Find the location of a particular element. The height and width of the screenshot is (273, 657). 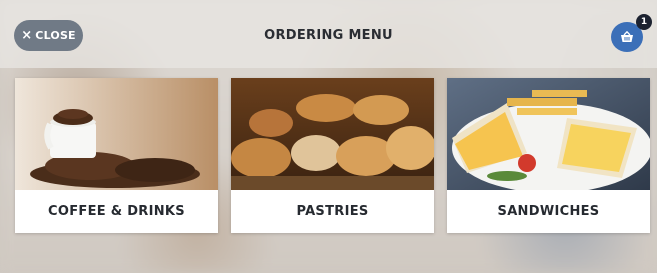

page-title: ORDERING MENU is located at coordinates (328, 35).